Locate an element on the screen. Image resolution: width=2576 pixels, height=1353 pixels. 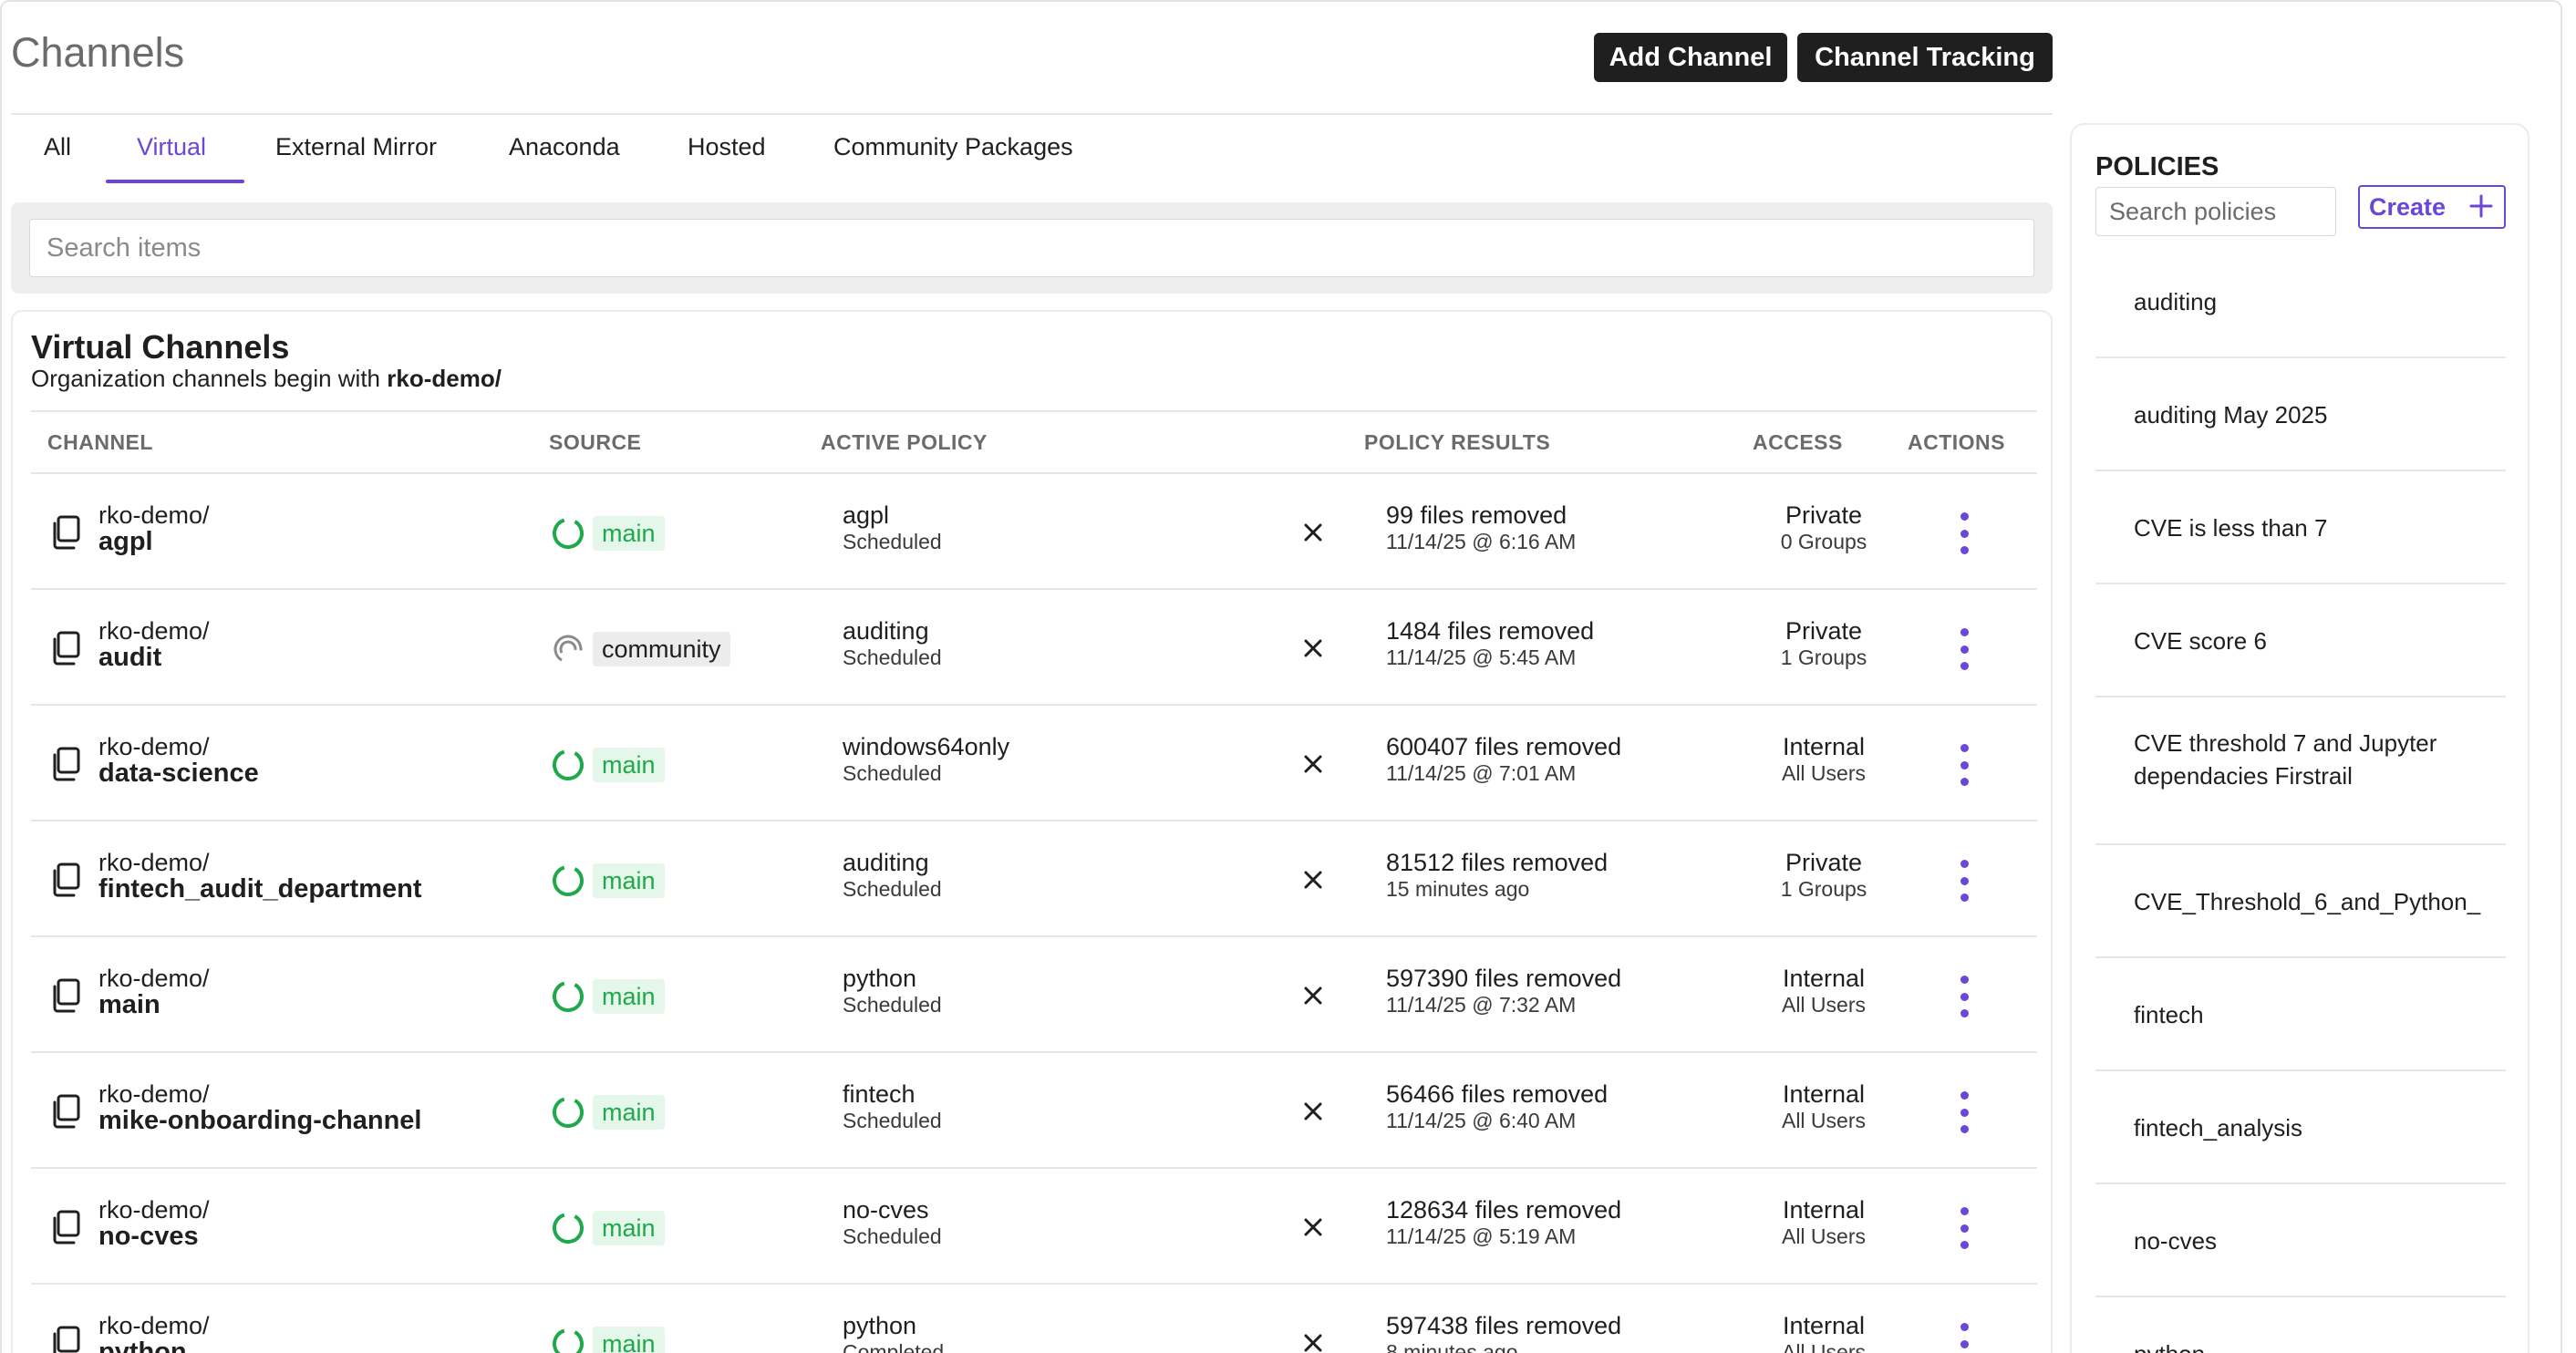
access-type: Private is located at coordinates (1824, 863).